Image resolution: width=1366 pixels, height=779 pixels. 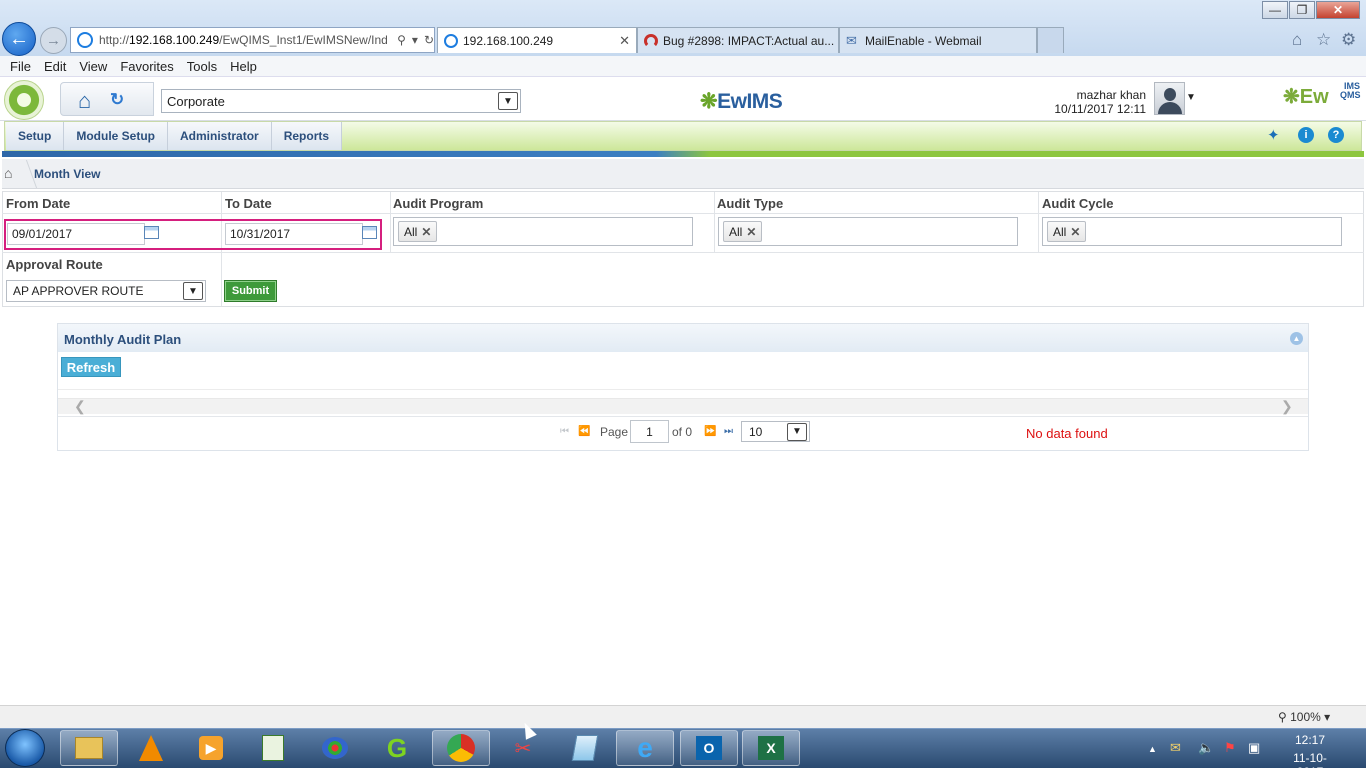 I want to click on forward-arrow-icon: →, so click(x=53, y=40).